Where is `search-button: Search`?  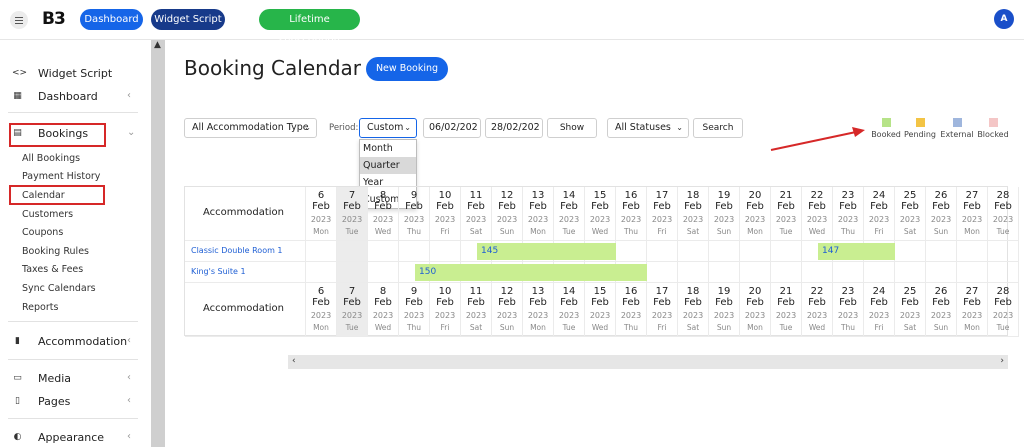
search-button: Search is located at coordinates (718, 128).